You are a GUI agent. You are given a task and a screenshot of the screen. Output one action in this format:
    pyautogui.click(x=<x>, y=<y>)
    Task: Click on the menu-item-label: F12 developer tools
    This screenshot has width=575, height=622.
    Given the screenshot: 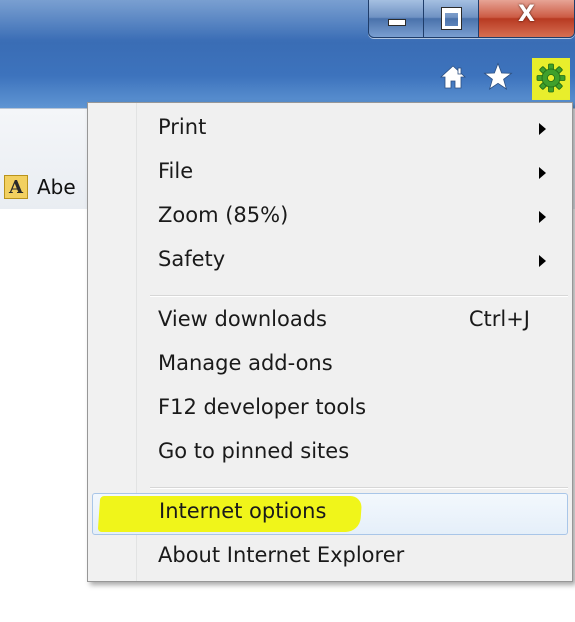 What is the action you would take?
    pyautogui.click(x=262, y=407)
    